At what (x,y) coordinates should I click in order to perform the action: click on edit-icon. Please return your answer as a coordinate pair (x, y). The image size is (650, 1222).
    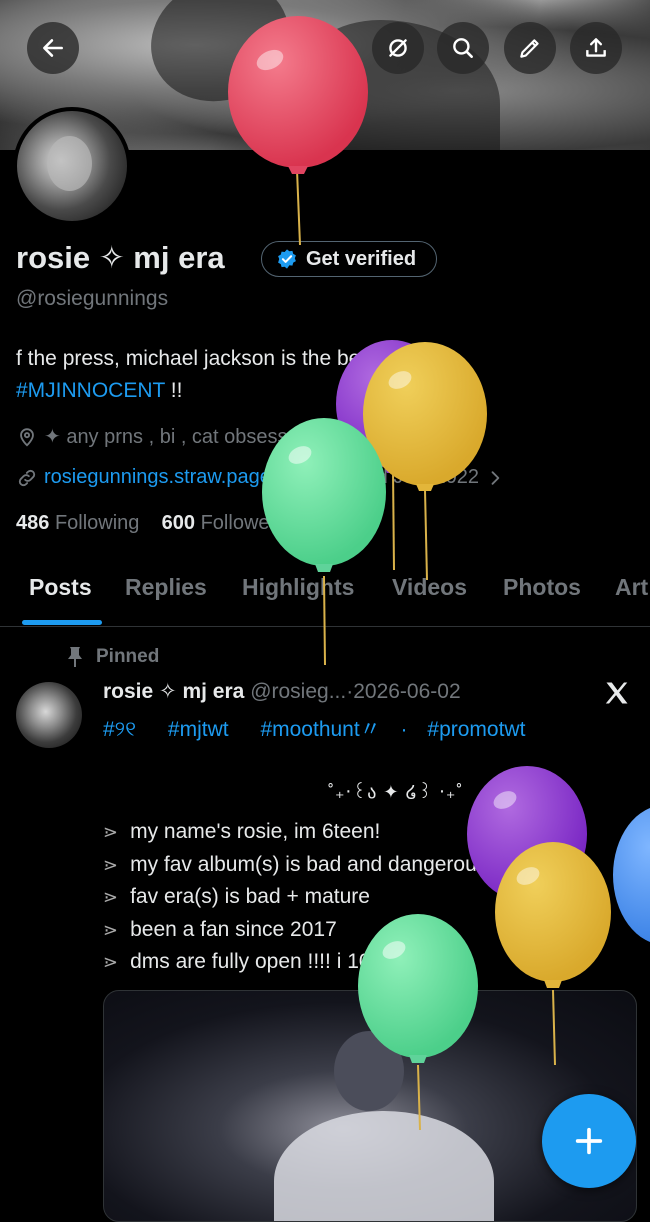
    Looking at the image, I should click on (529, 48).